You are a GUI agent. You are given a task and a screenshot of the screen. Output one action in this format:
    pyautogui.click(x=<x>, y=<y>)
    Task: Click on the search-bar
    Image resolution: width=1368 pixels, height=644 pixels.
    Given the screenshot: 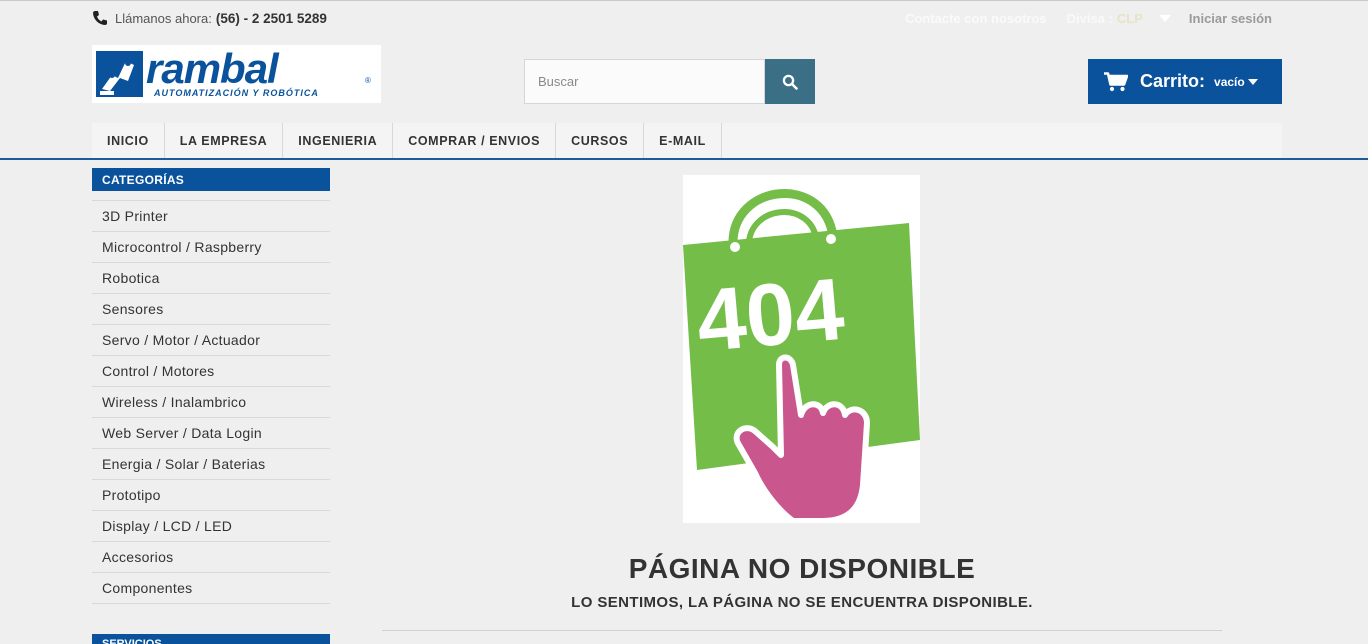 What is the action you would take?
    pyautogui.click(x=669, y=81)
    